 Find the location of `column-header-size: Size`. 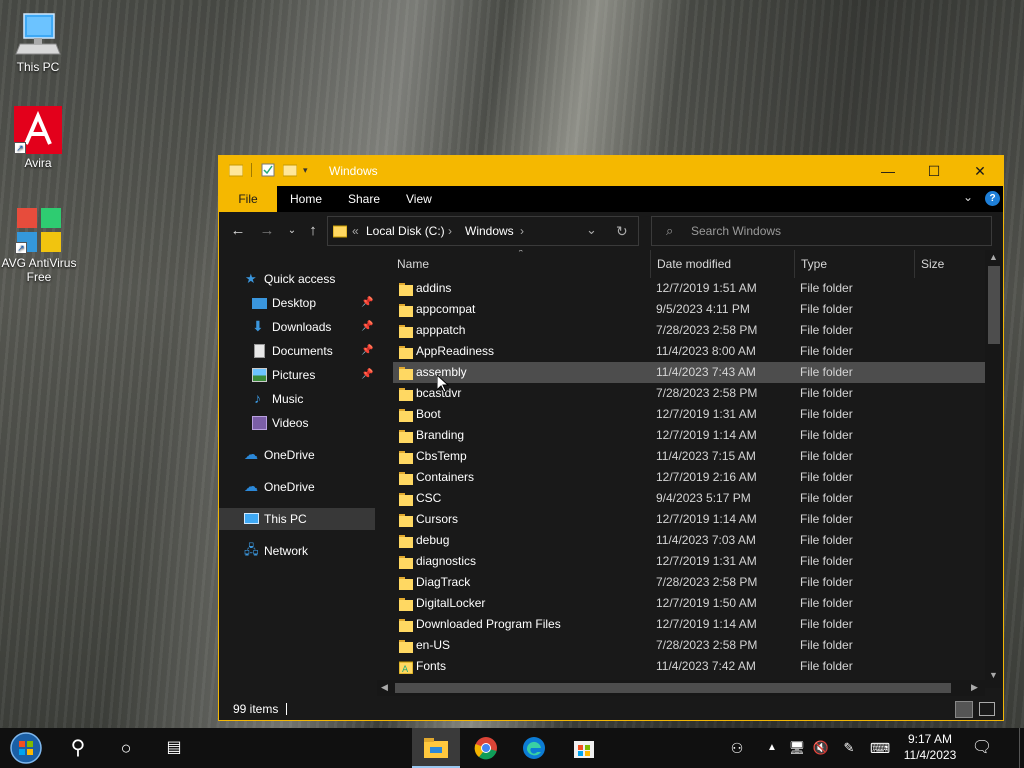

column-header-size: Size is located at coordinates (952, 264).